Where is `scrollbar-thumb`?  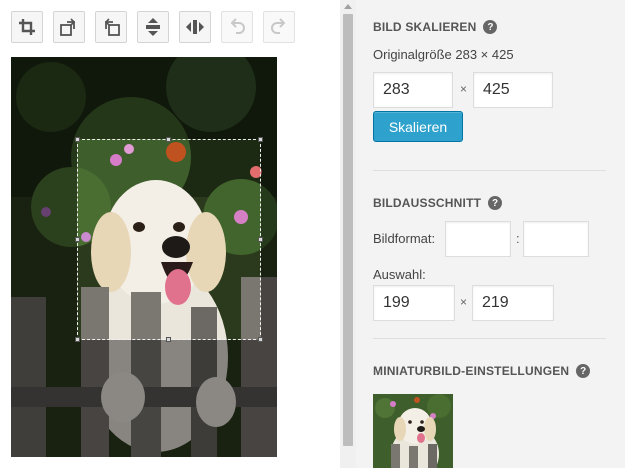
scrollbar-thumb is located at coordinates (348, 230).